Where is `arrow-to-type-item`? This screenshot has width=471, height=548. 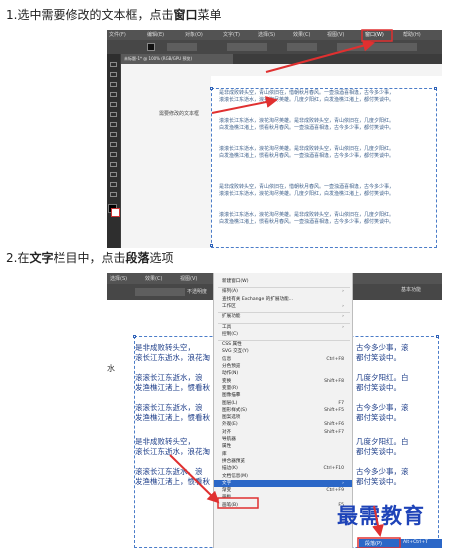 arrow-to-type-item is located at coordinates (194, 479).